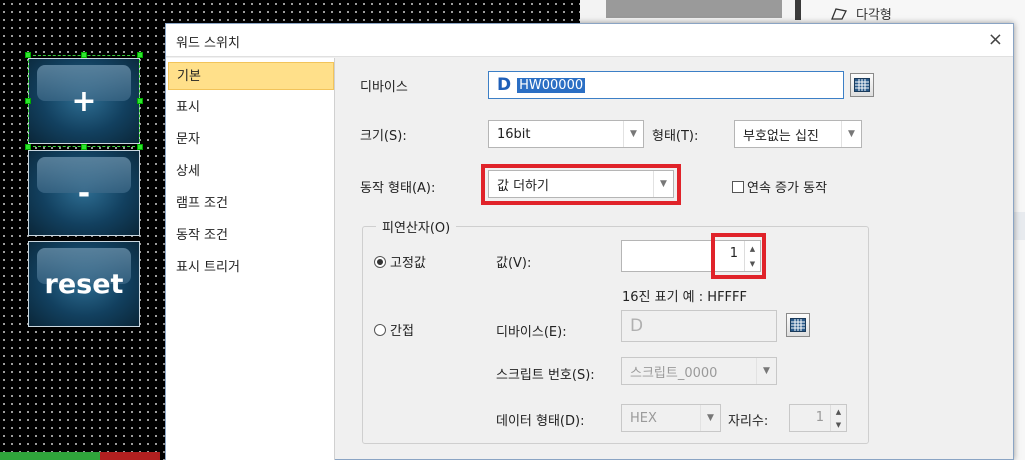 The image size is (1025, 460). Describe the element at coordinates (589, 40) in the screenshot. I see `dialog-titlebar: 워드 스위치 ×` at that location.